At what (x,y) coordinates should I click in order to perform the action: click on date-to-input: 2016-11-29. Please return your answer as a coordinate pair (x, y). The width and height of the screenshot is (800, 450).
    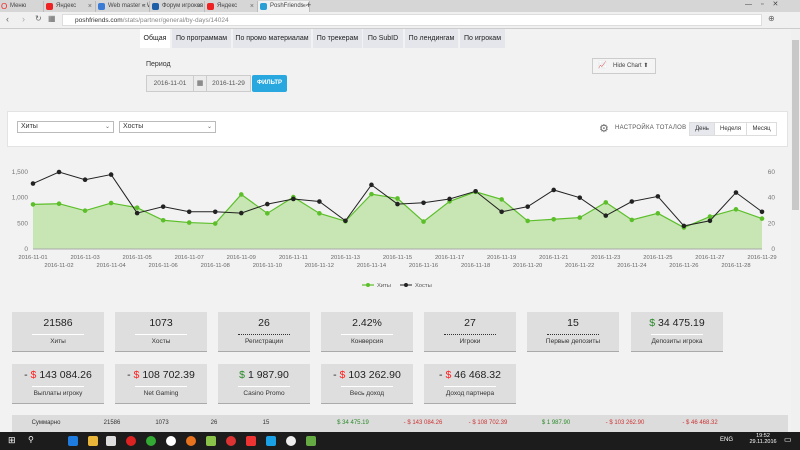
    Looking at the image, I should click on (228, 83).